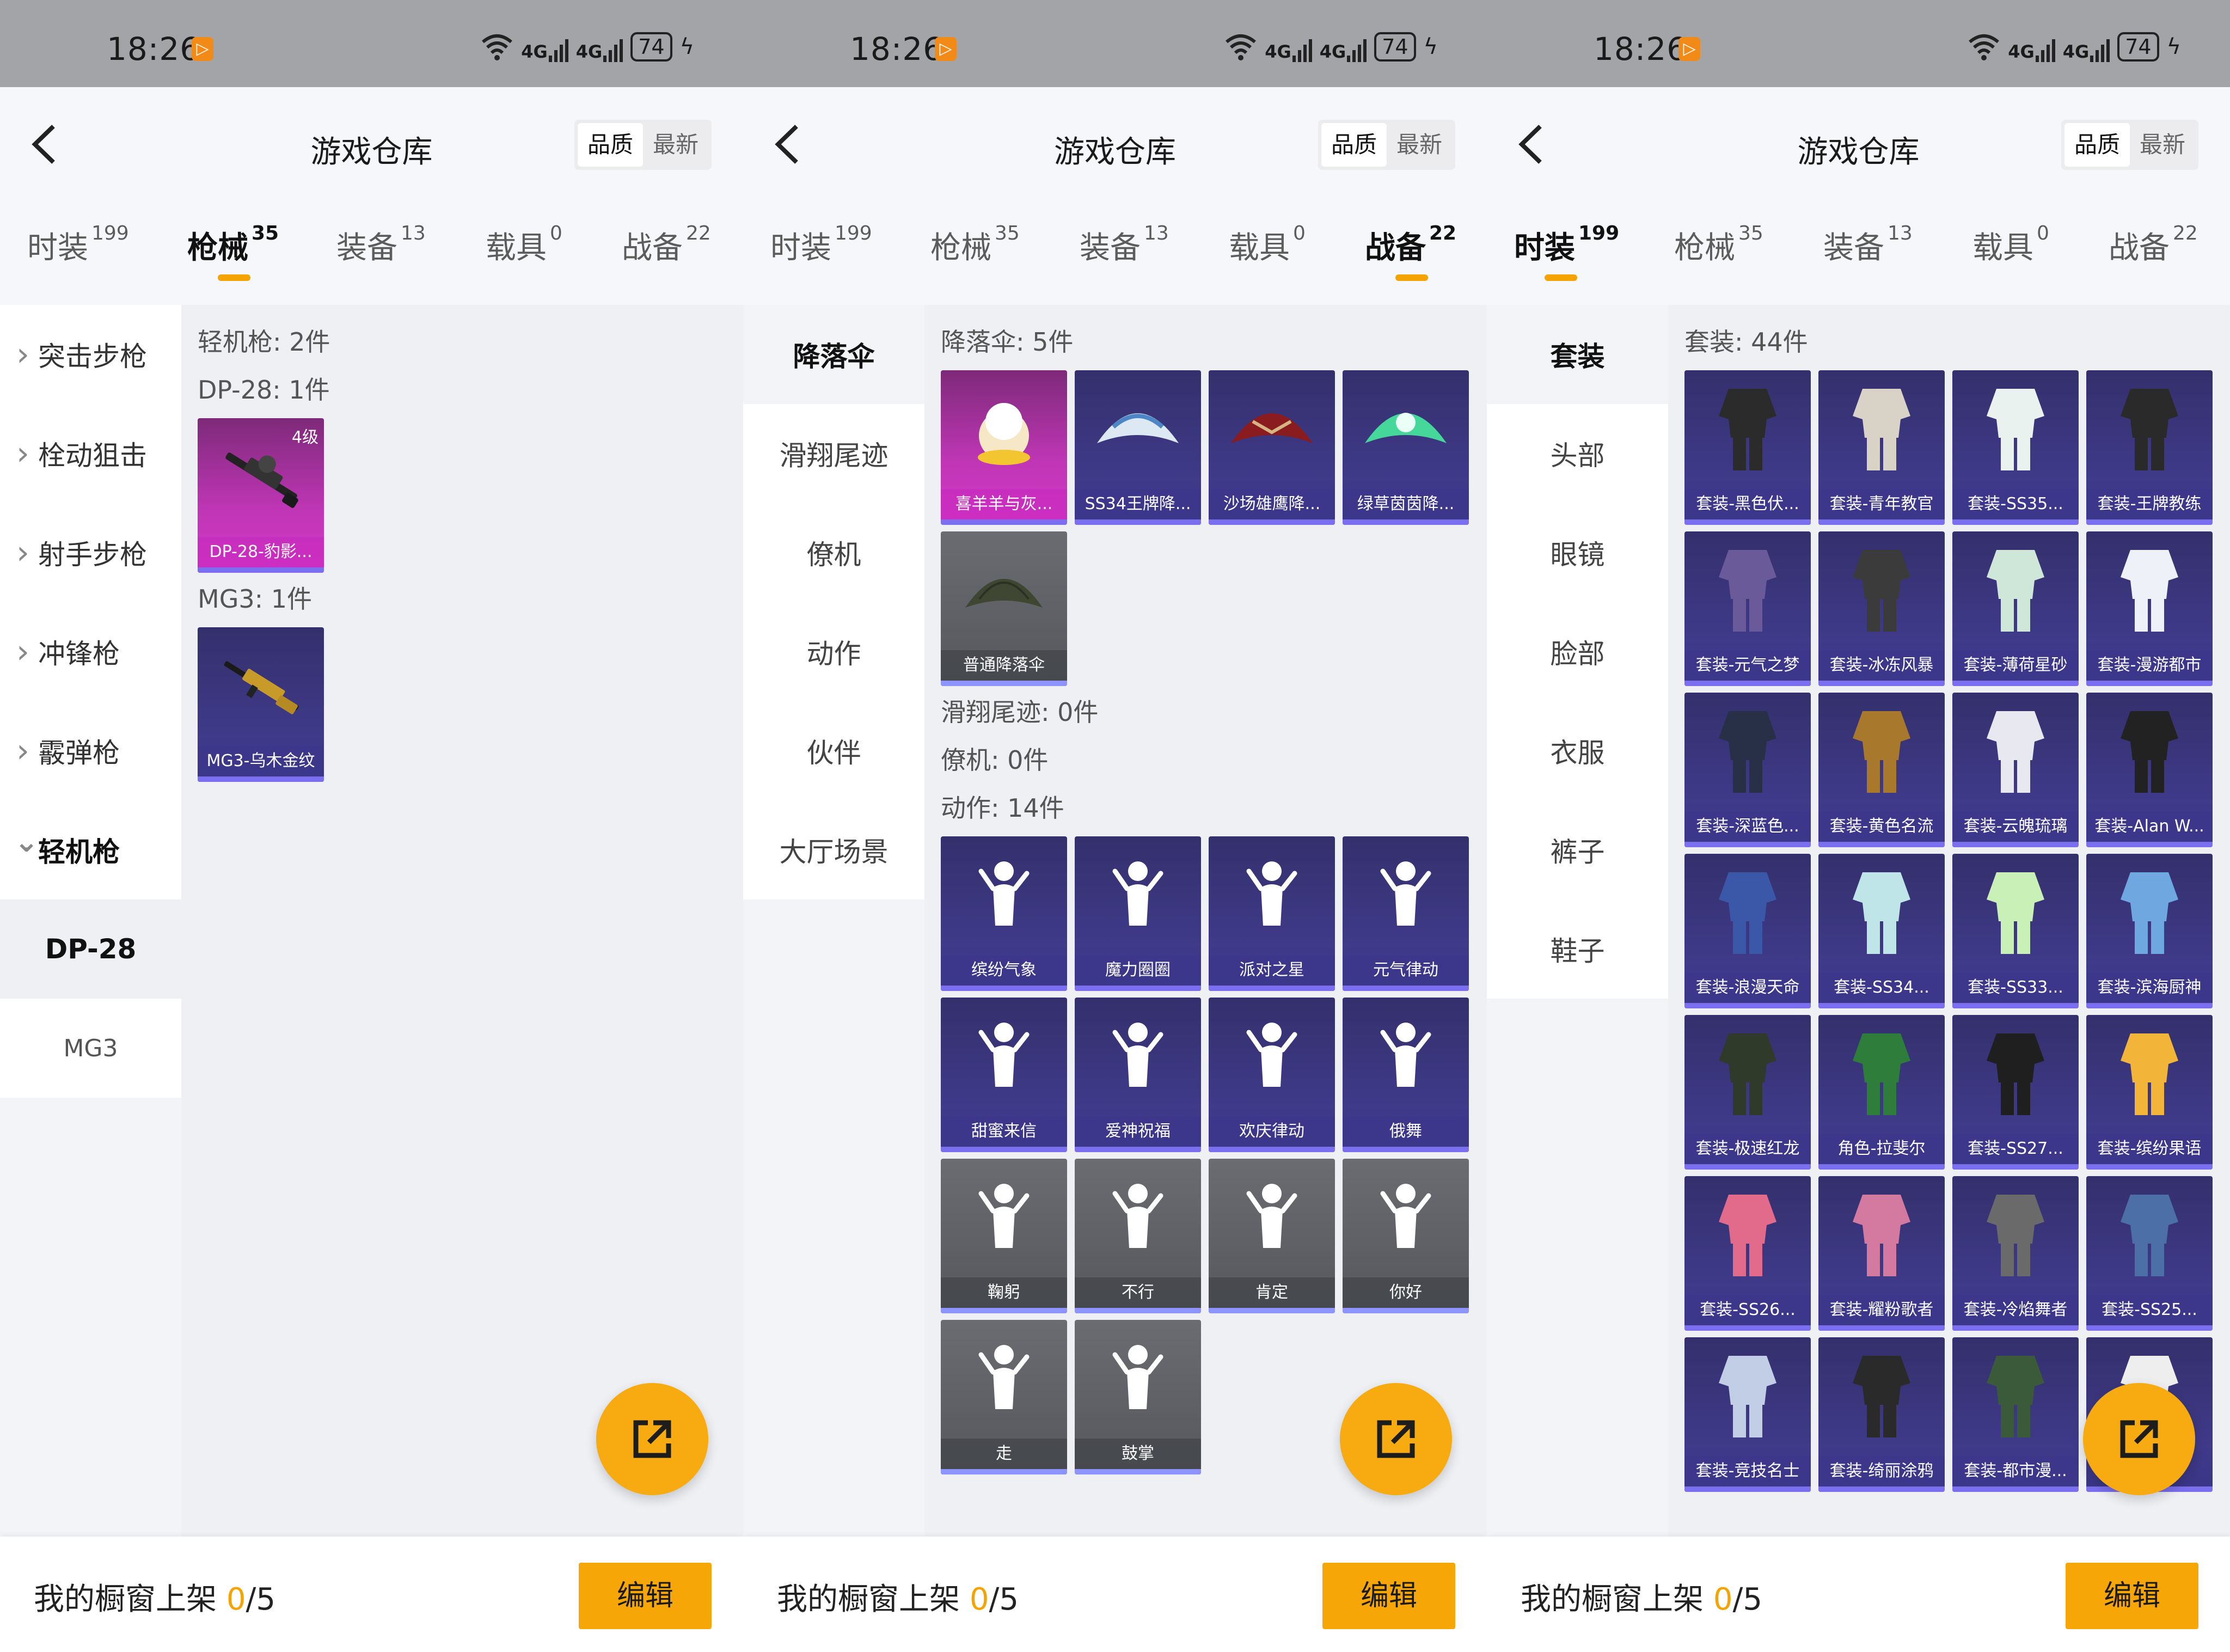 This screenshot has height=1652, width=2230. Describe the element at coordinates (1272, 913) in the screenshot. I see `emote-card: 派对之星` at that location.